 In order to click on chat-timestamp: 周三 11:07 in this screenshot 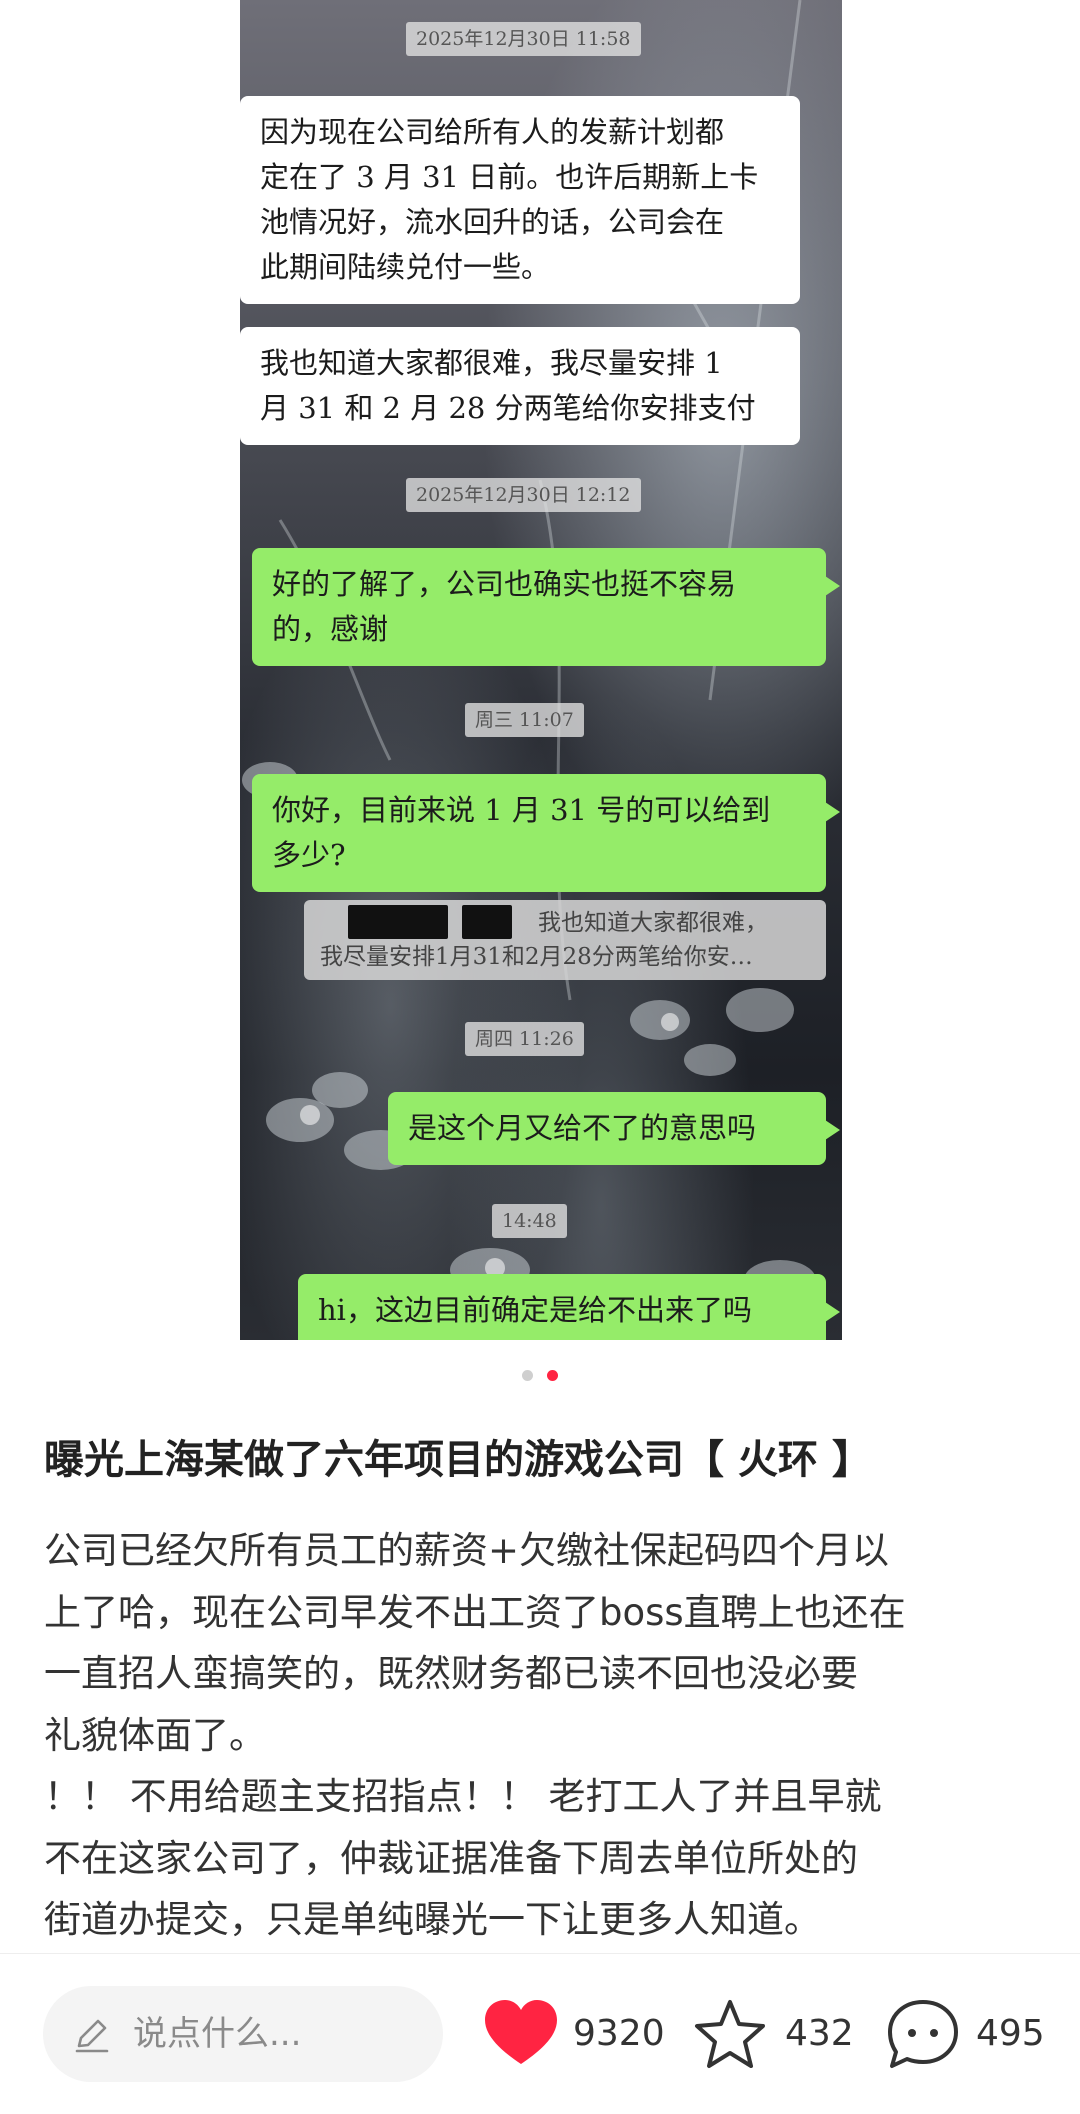, I will do `click(524, 720)`.